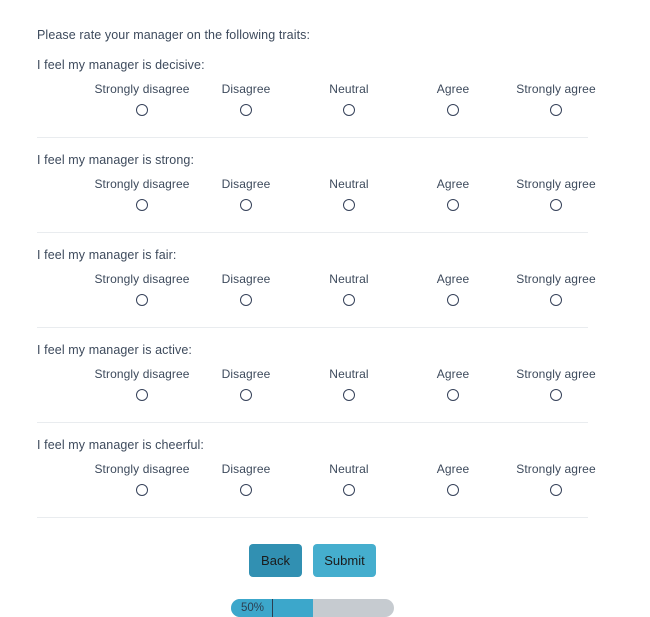  Describe the element at coordinates (120, 445) in the screenshot. I see `question-label: I feel my manager is cheerful:` at that location.